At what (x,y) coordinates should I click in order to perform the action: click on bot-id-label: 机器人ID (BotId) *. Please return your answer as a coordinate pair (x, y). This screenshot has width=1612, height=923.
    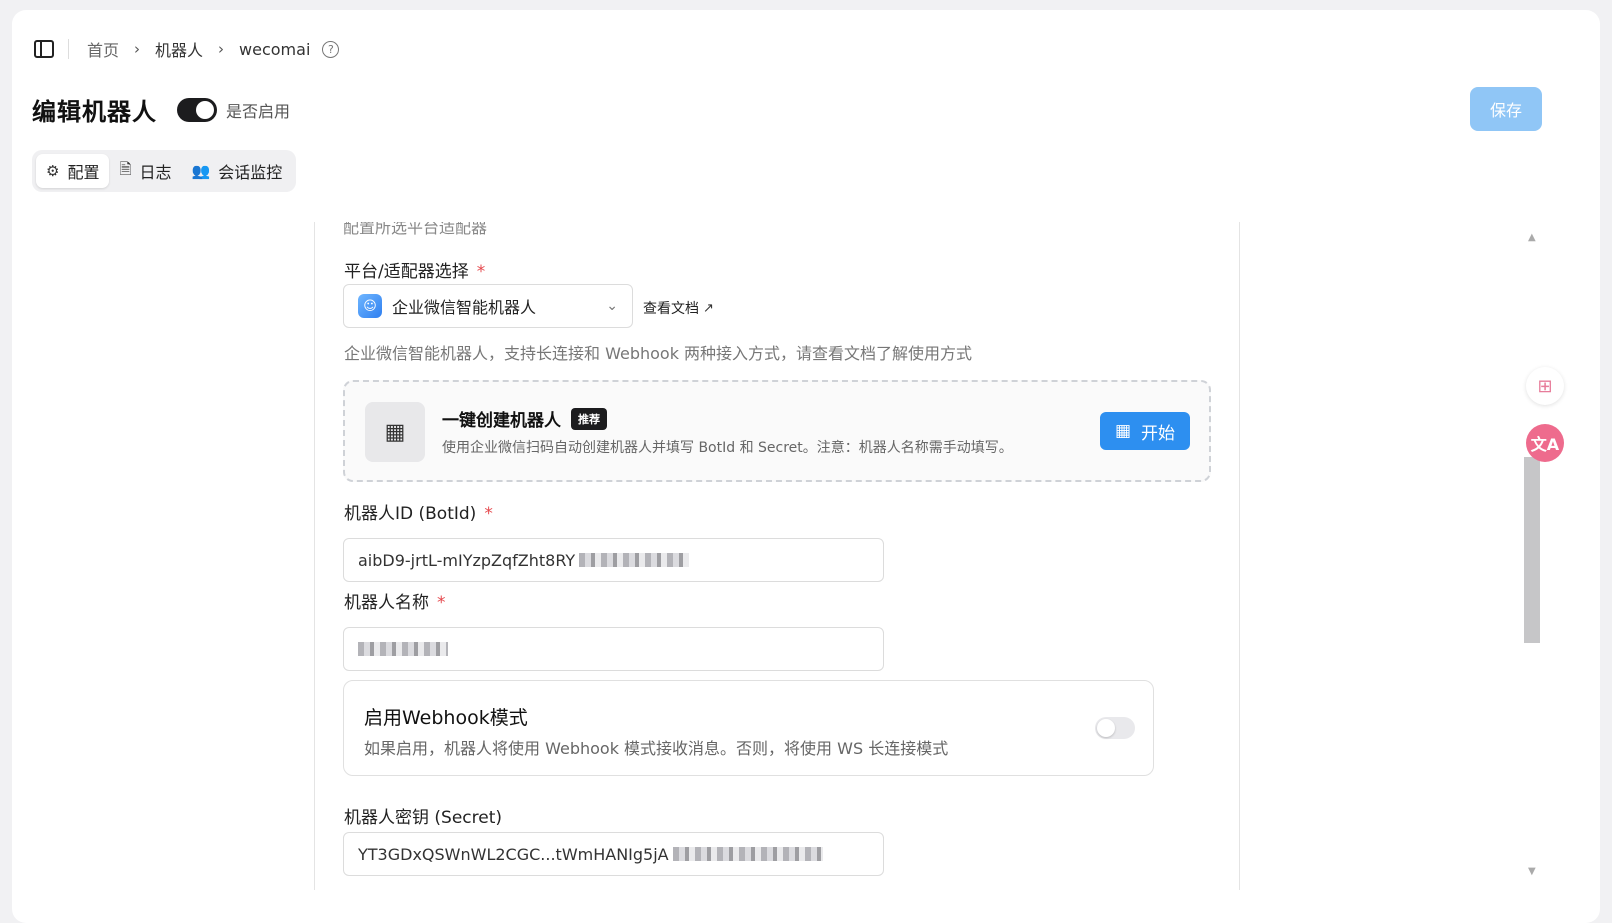
    Looking at the image, I should click on (418, 511).